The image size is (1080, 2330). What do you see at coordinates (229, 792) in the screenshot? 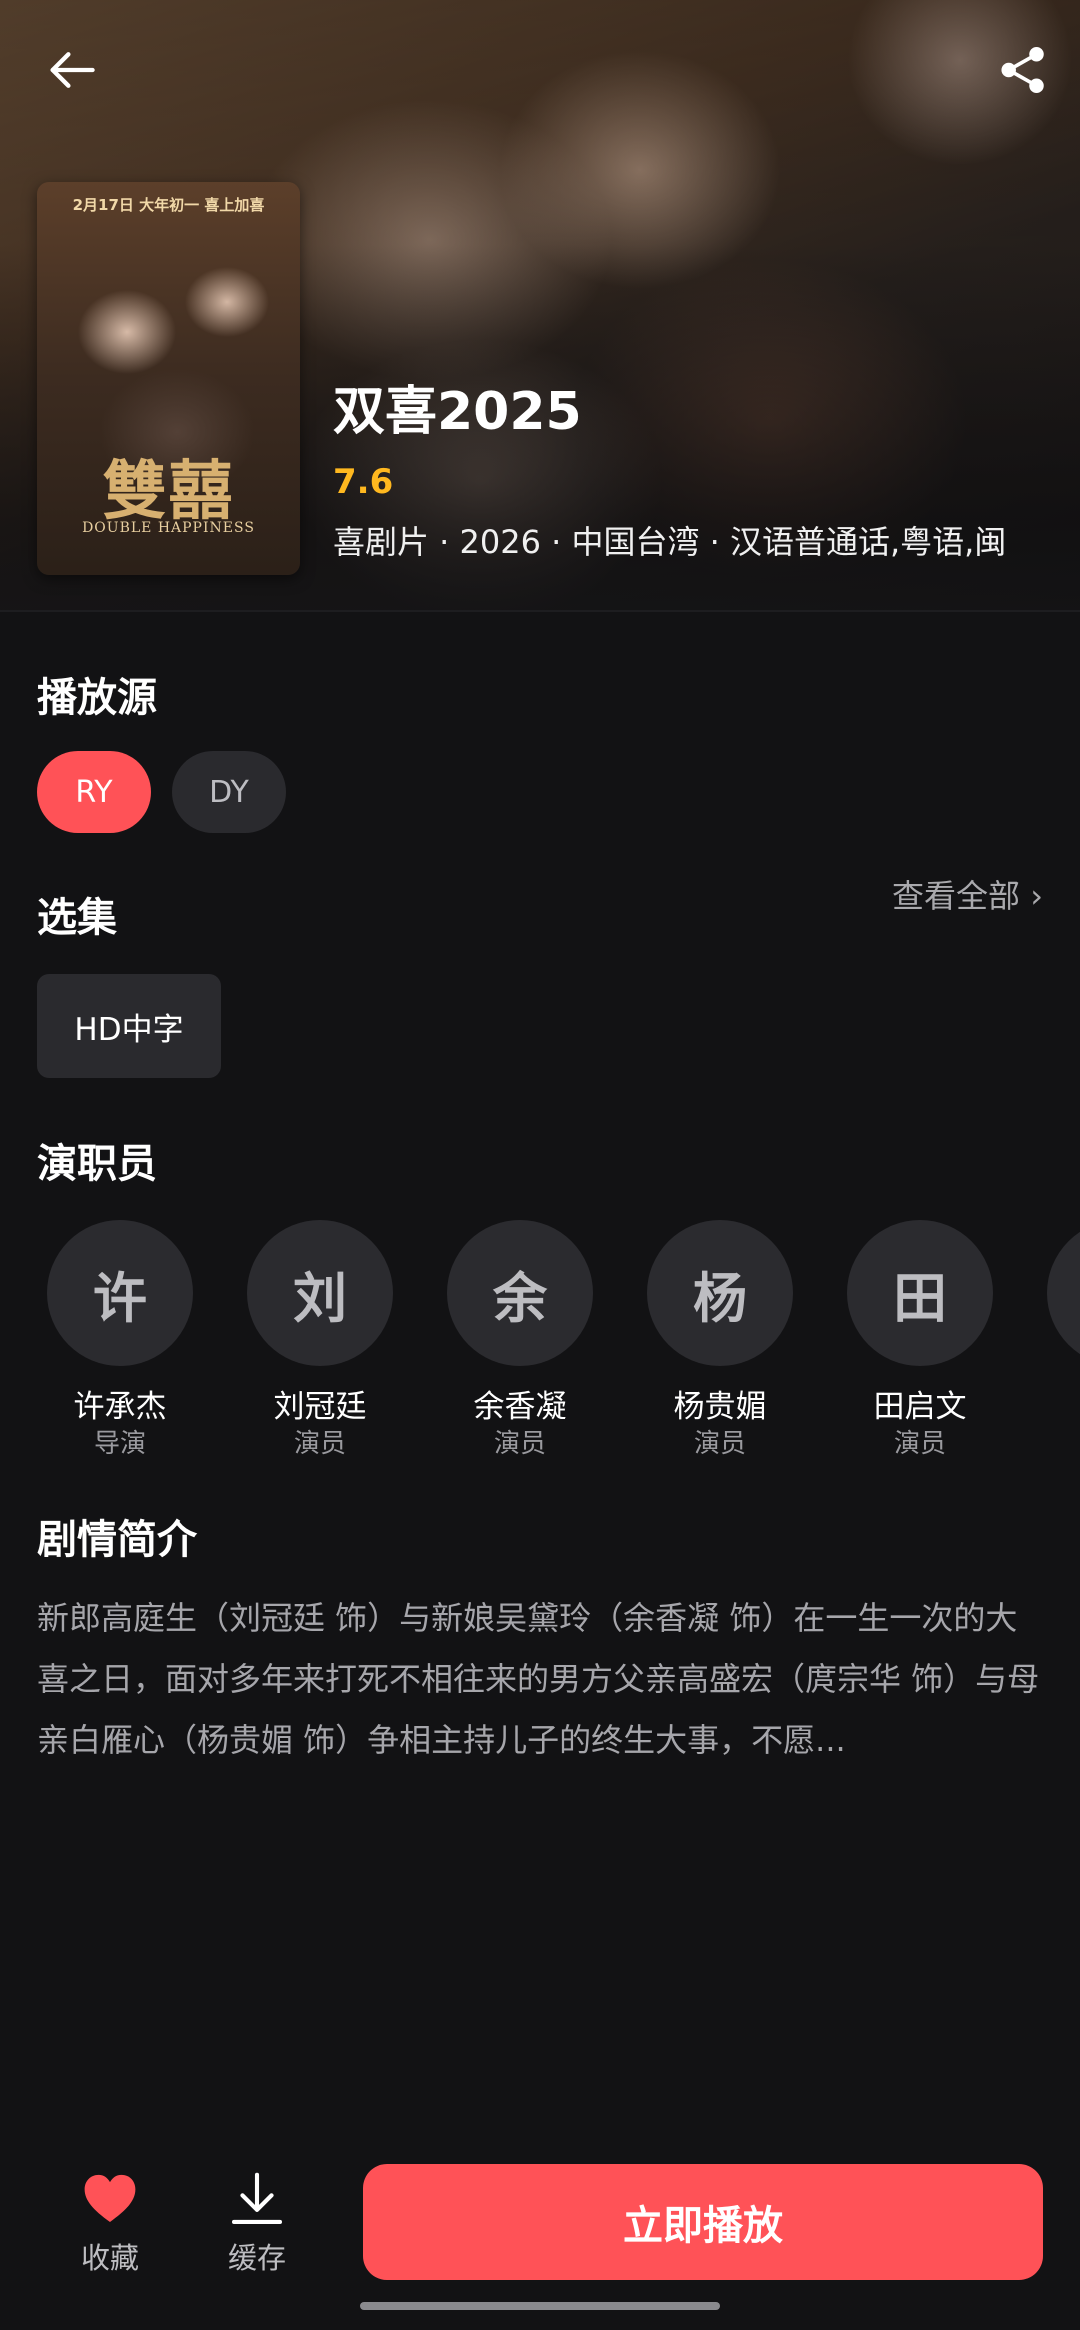
I see `source-chip-dy: DY` at bounding box center [229, 792].